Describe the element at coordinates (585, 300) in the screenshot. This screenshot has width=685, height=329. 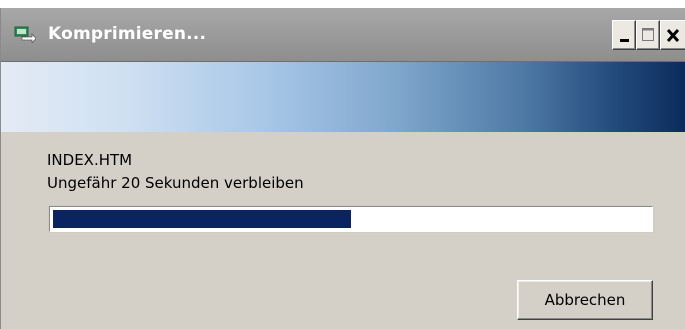
I see `cancel-button: Abbrechen` at that location.